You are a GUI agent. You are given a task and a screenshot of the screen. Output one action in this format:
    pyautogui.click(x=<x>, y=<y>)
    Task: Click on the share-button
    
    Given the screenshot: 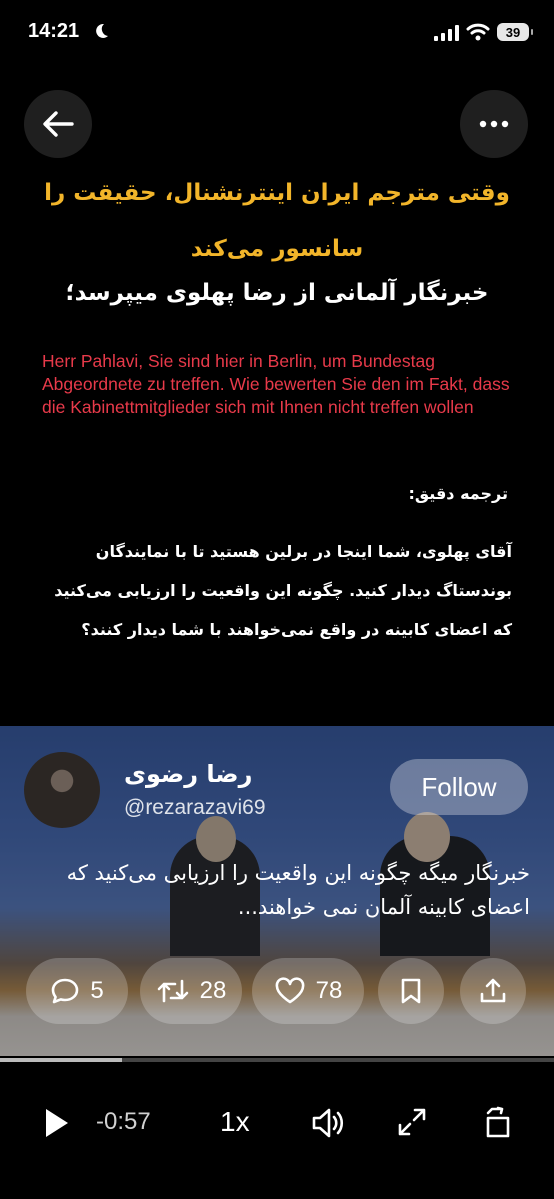 What is the action you would take?
    pyautogui.click(x=493, y=991)
    